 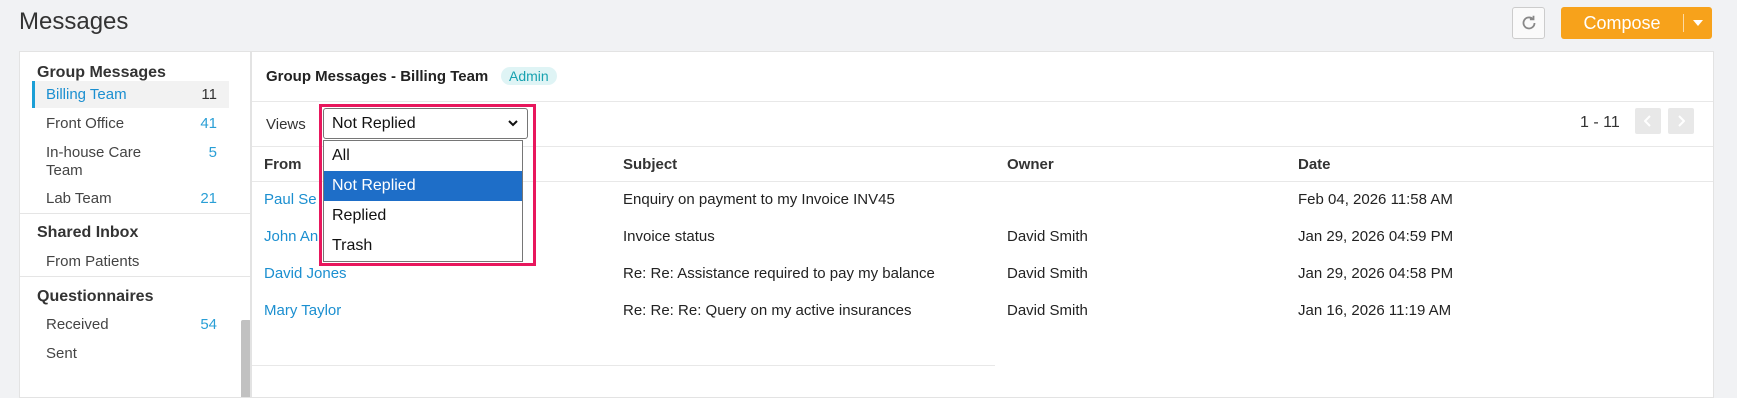 I want to click on sidebar-item-label: Billing Team, so click(x=86, y=94).